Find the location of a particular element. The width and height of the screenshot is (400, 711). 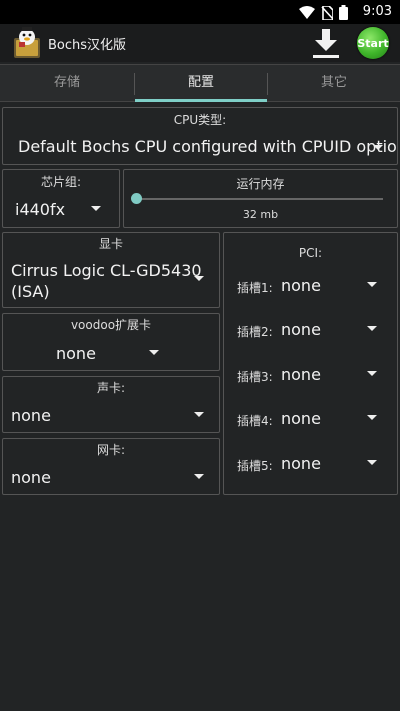

tab-config: 配置 is located at coordinates (201, 83).